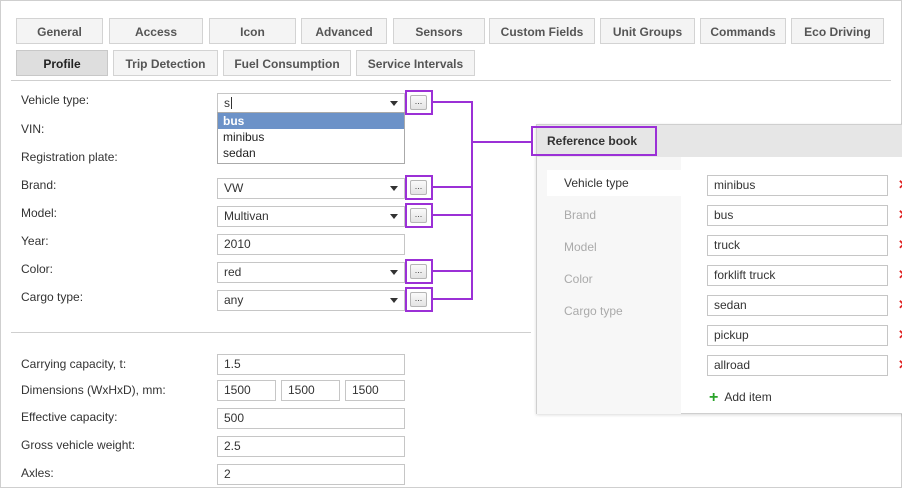 Image resolution: width=902 pixels, height=488 pixels. I want to click on tabs-divider, so click(451, 80).